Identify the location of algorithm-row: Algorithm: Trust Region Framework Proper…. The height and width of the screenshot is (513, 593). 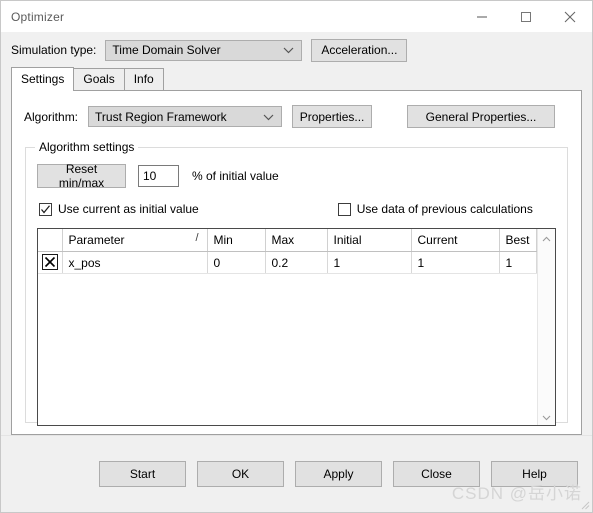
(296, 109).